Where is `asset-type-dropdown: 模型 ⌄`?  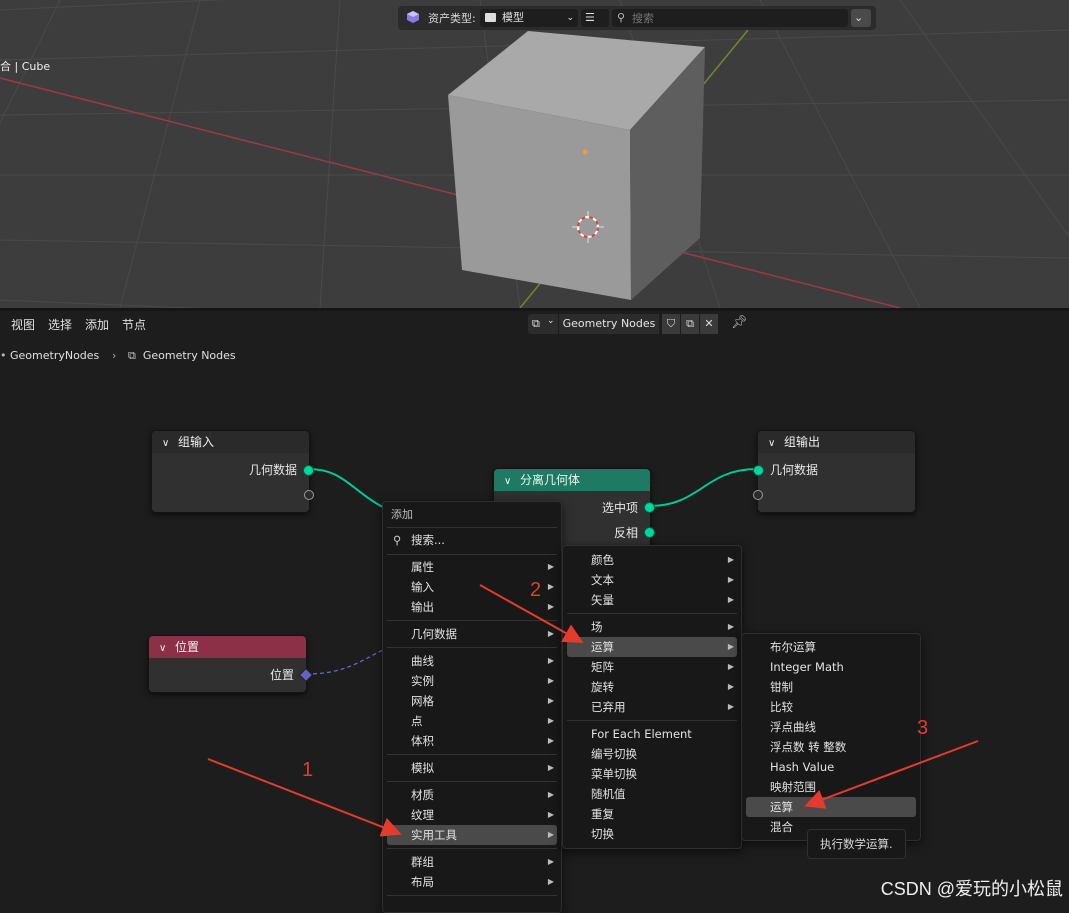
asset-type-dropdown: 模型 ⌄ is located at coordinates (529, 18).